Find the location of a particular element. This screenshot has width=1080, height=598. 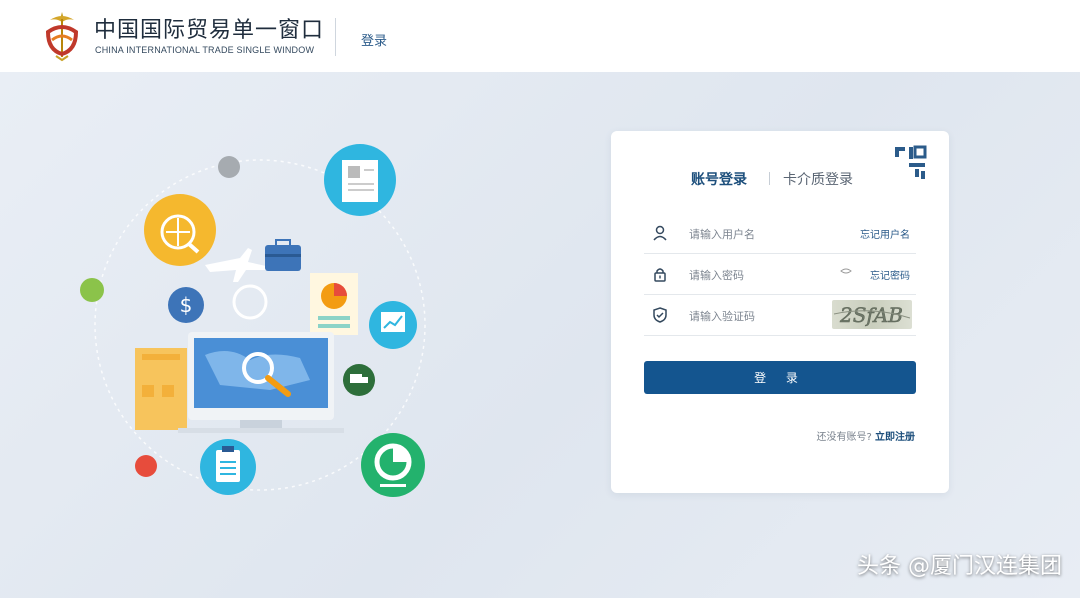

small-globe-icon is located at coordinates (250, 302).